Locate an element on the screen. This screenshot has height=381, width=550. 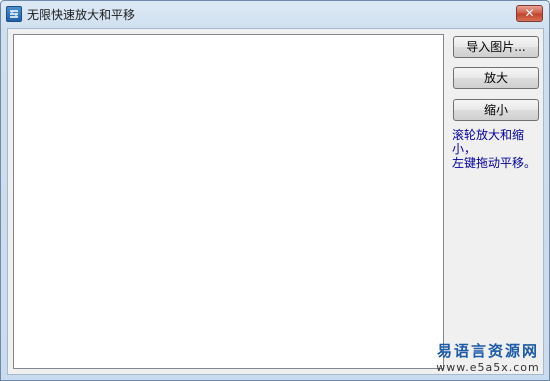
hint-line-1: 滚轮放大和缩小， is located at coordinates (488, 142).